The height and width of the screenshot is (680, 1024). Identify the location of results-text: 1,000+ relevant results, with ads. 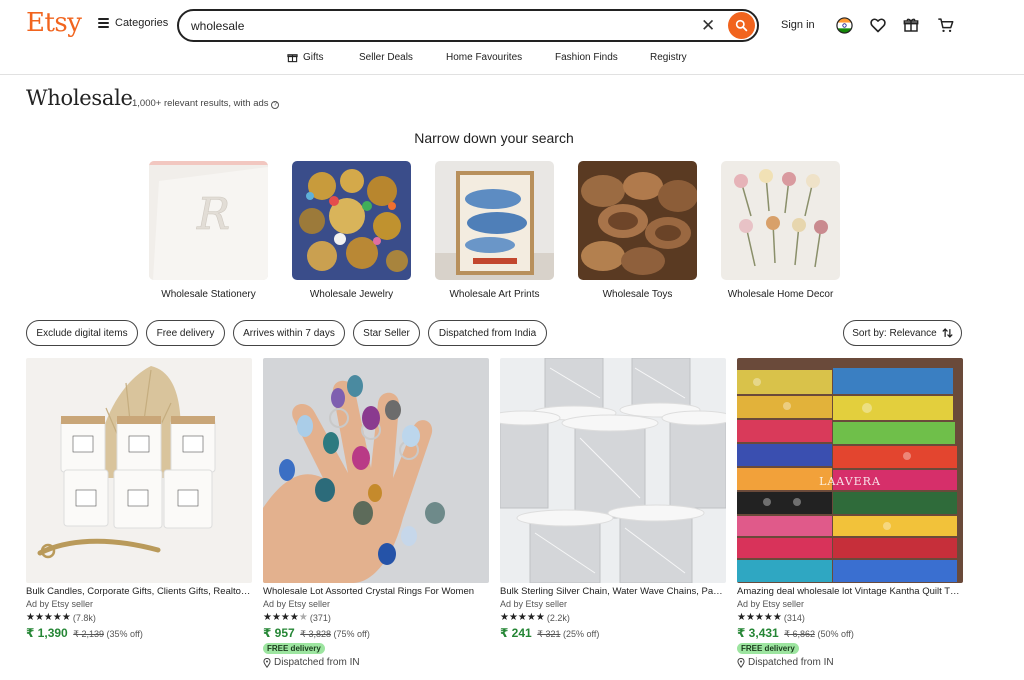
(200, 103).